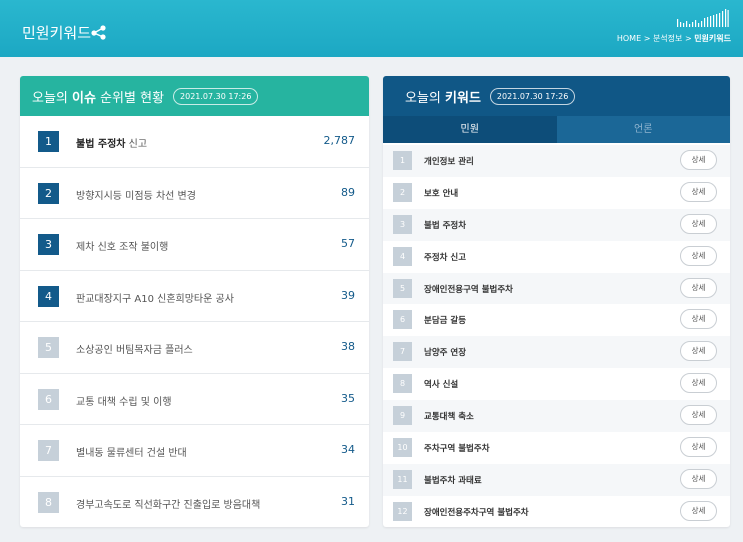 The width and height of the screenshot is (743, 542). Describe the element at coordinates (402, 479) in the screenshot. I see `rank-badge: 11` at that location.